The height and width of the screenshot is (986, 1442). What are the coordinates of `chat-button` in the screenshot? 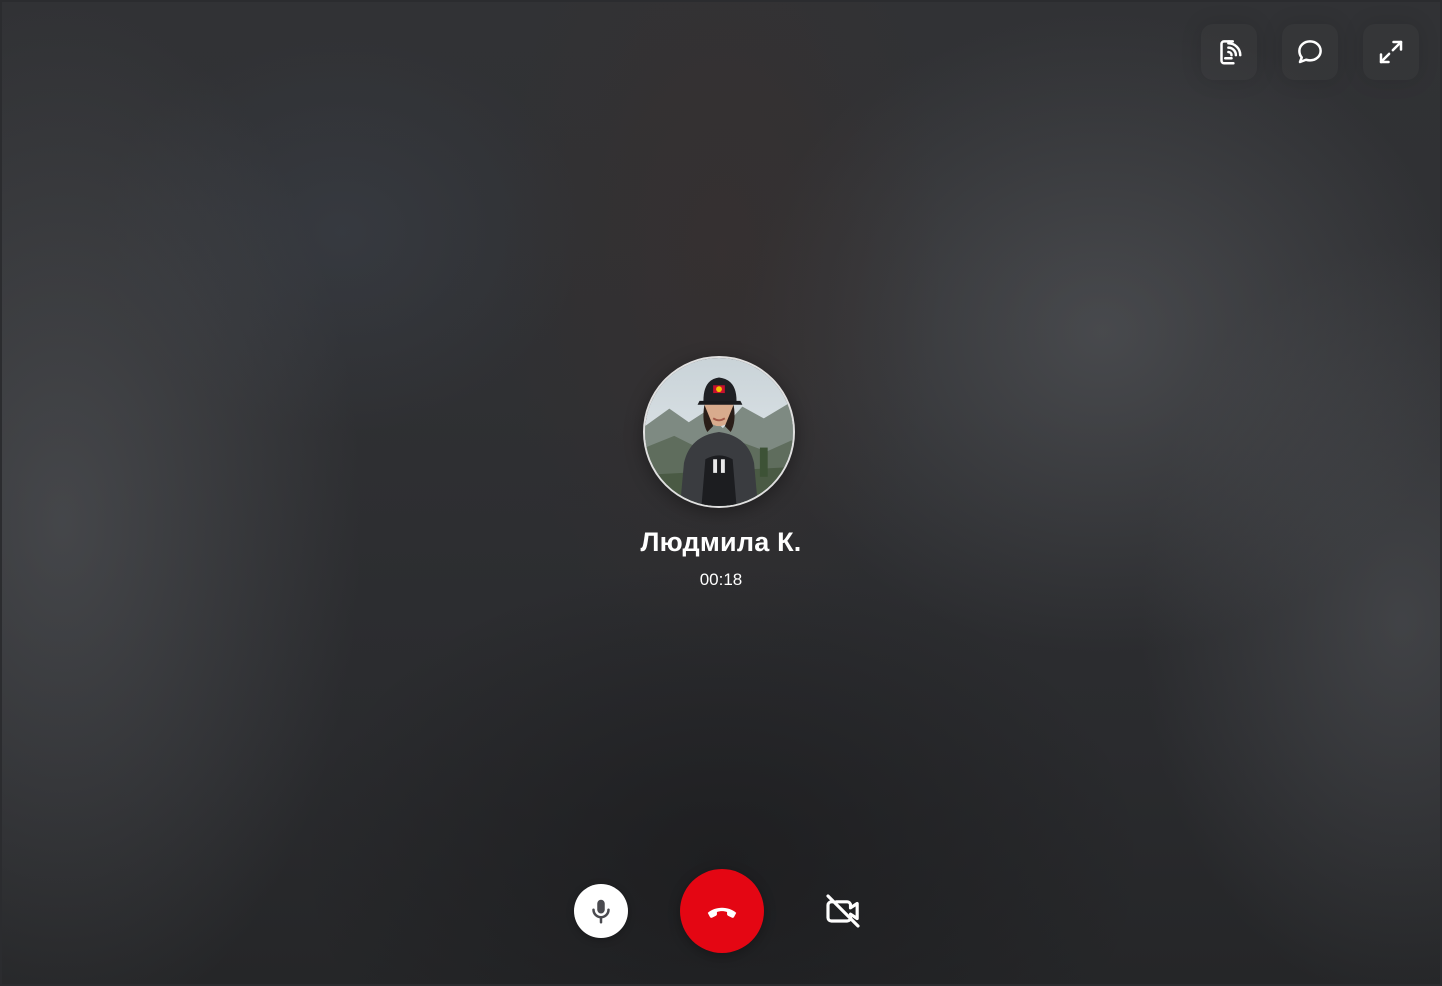 It's located at (1310, 52).